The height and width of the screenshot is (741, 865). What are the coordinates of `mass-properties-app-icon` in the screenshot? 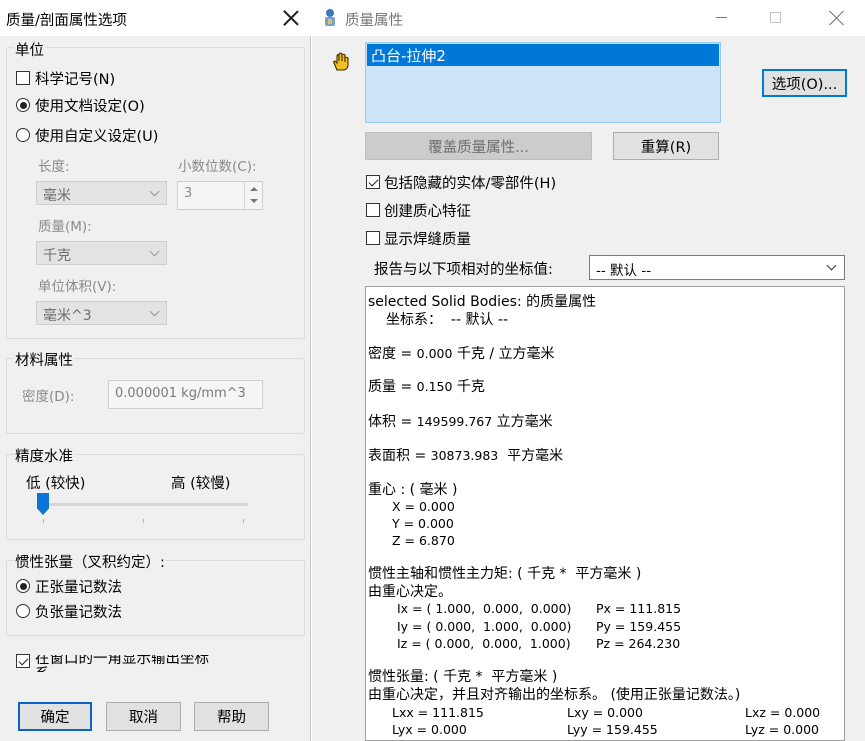 It's located at (330, 17).